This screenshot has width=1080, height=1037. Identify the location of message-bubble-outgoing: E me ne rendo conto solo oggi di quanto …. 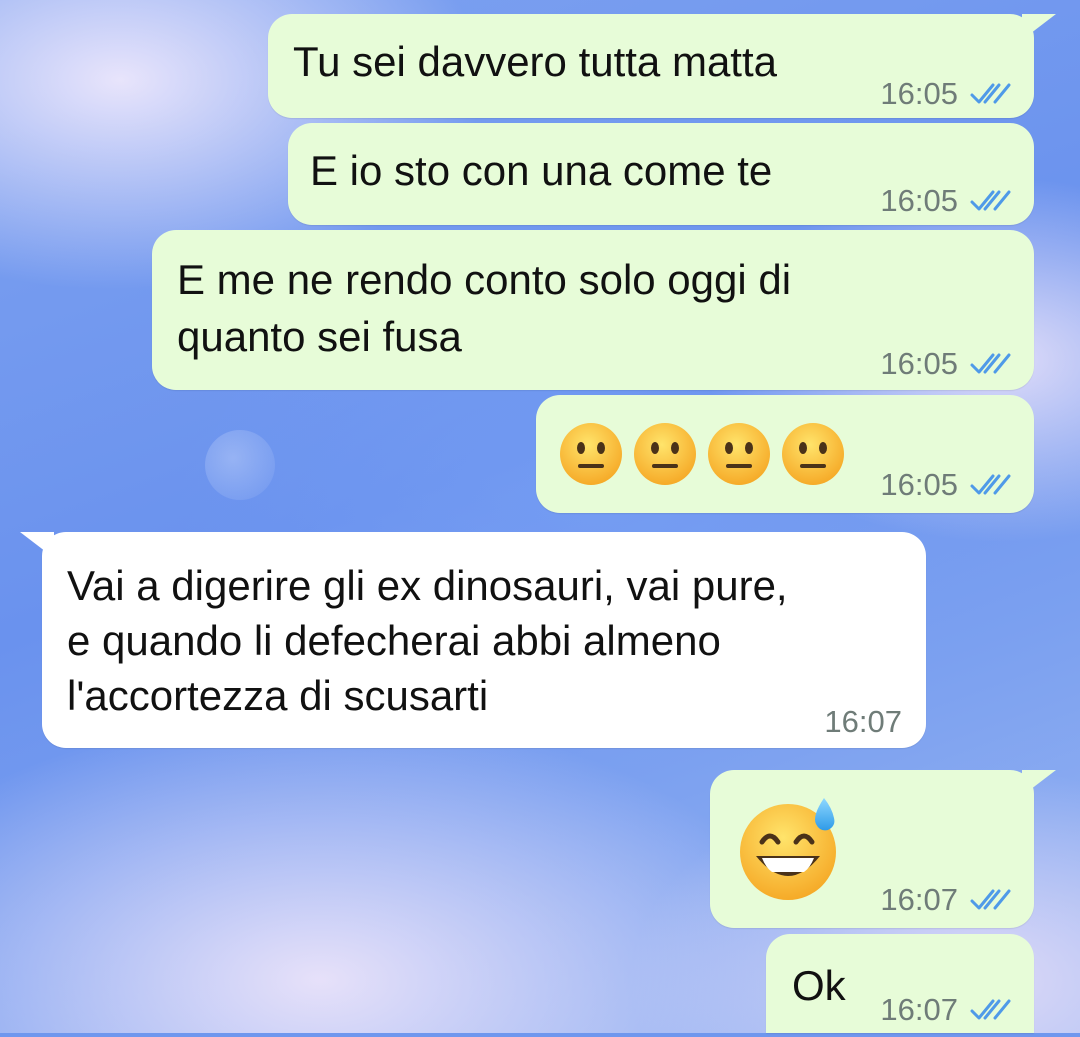
(593, 310).